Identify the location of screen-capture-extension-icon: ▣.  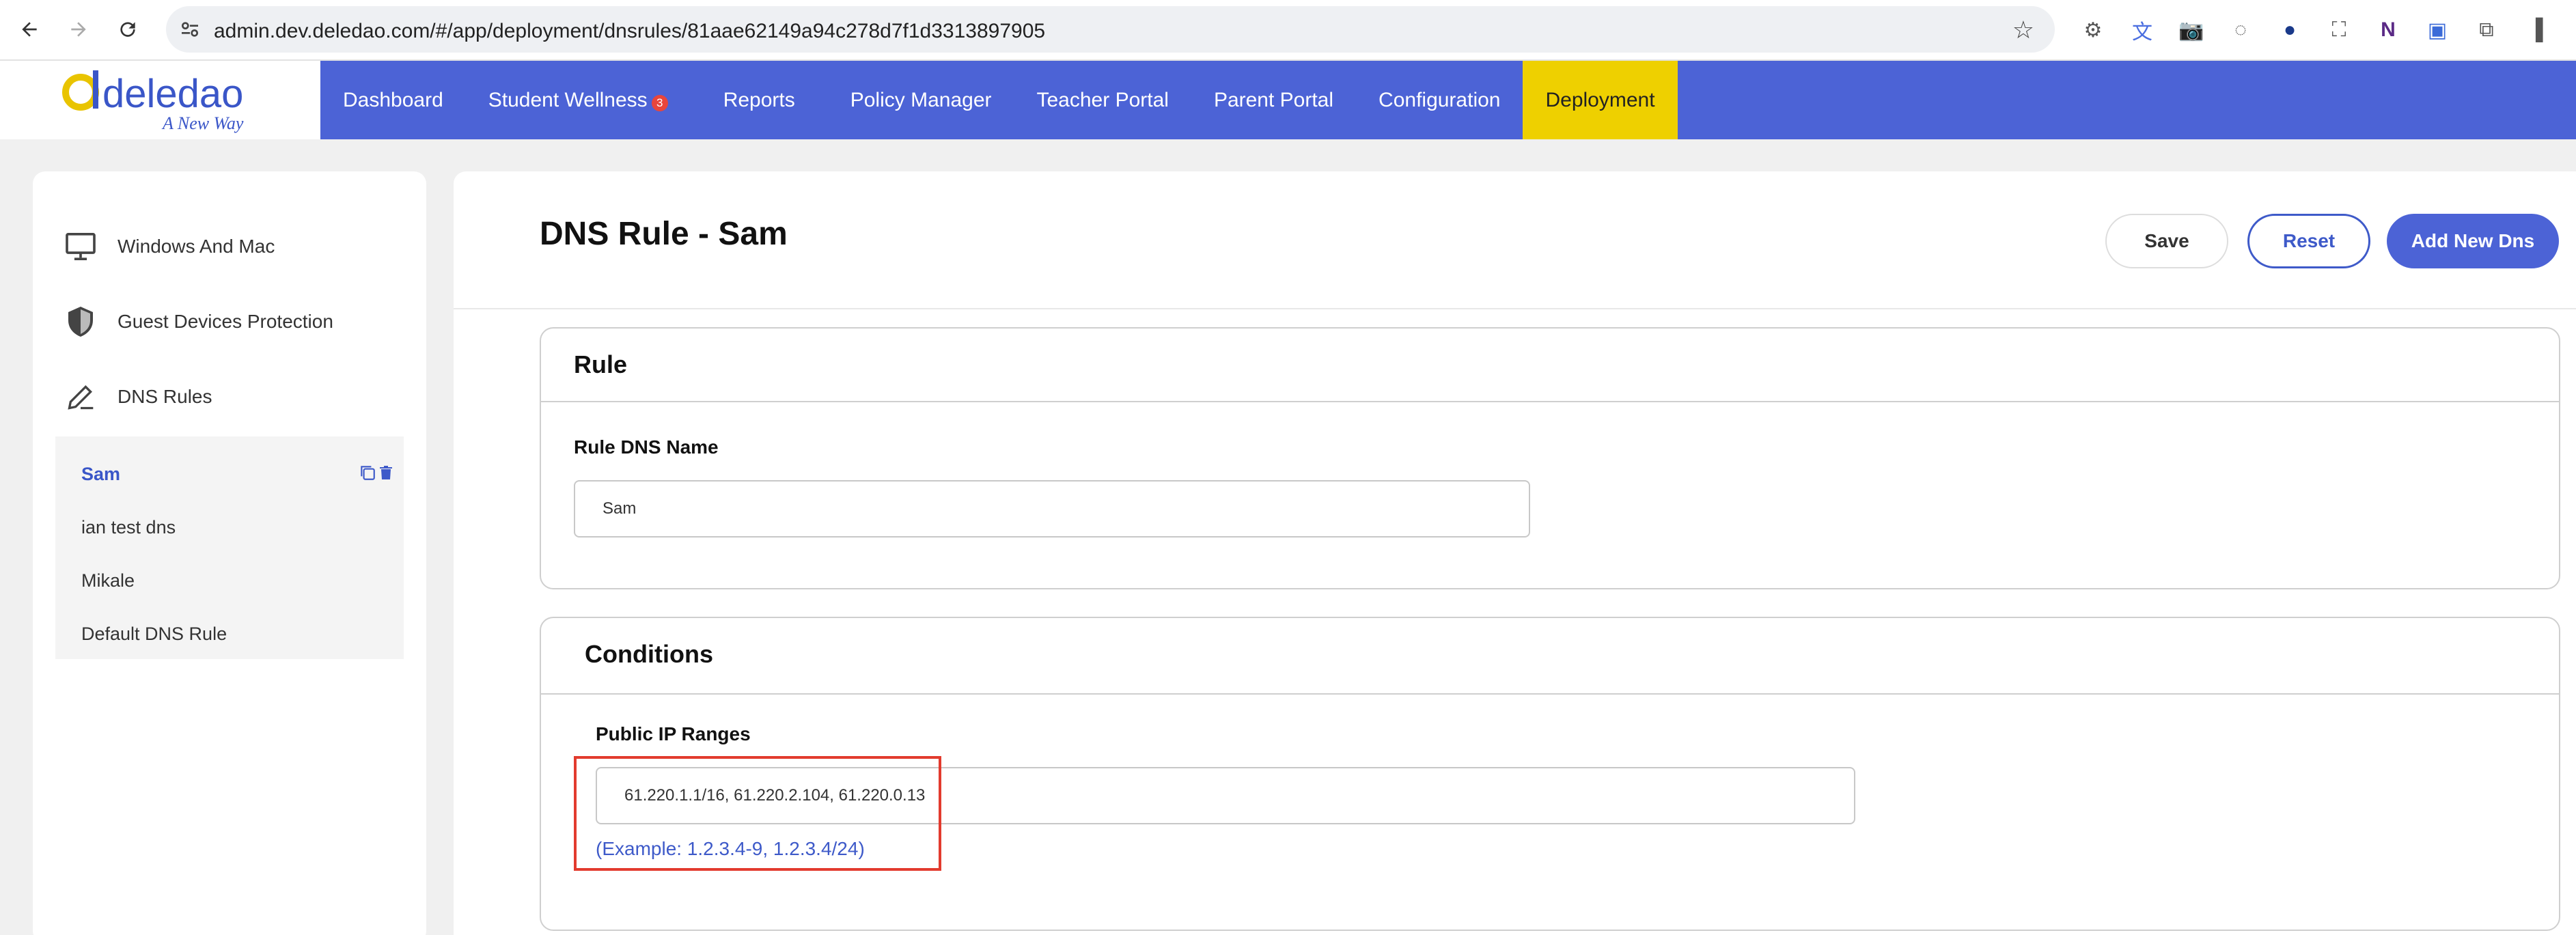
(2437, 30).